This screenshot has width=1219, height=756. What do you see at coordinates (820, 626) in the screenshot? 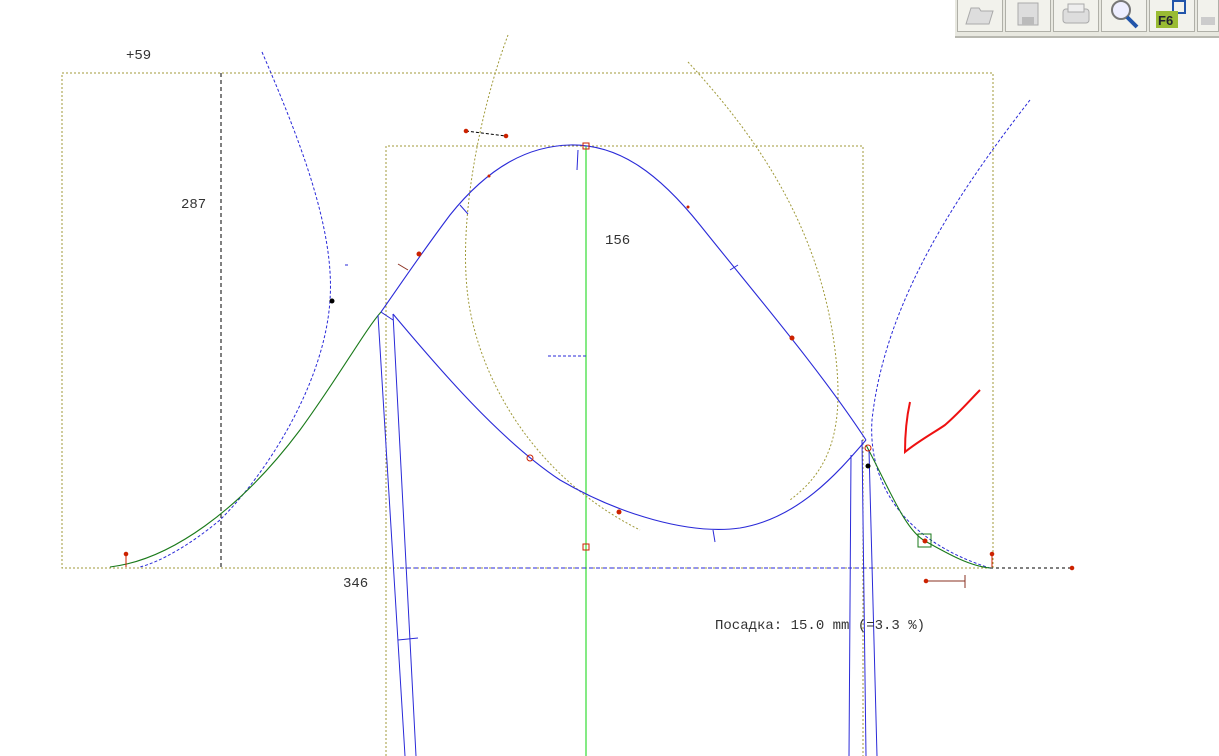
I see `ease-label: Посадка: 15.0 mm (=3.3 %)` at bounding box center [820, 626].